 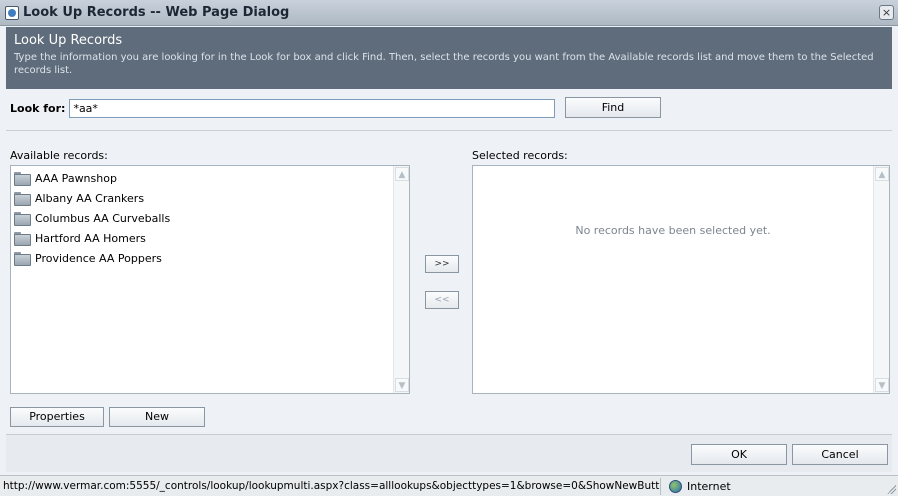 What do you see at coordinates (210, 258) in the screenshot?
I see `list-item: Providence AA Poppers` at bounding box center [210, 258].